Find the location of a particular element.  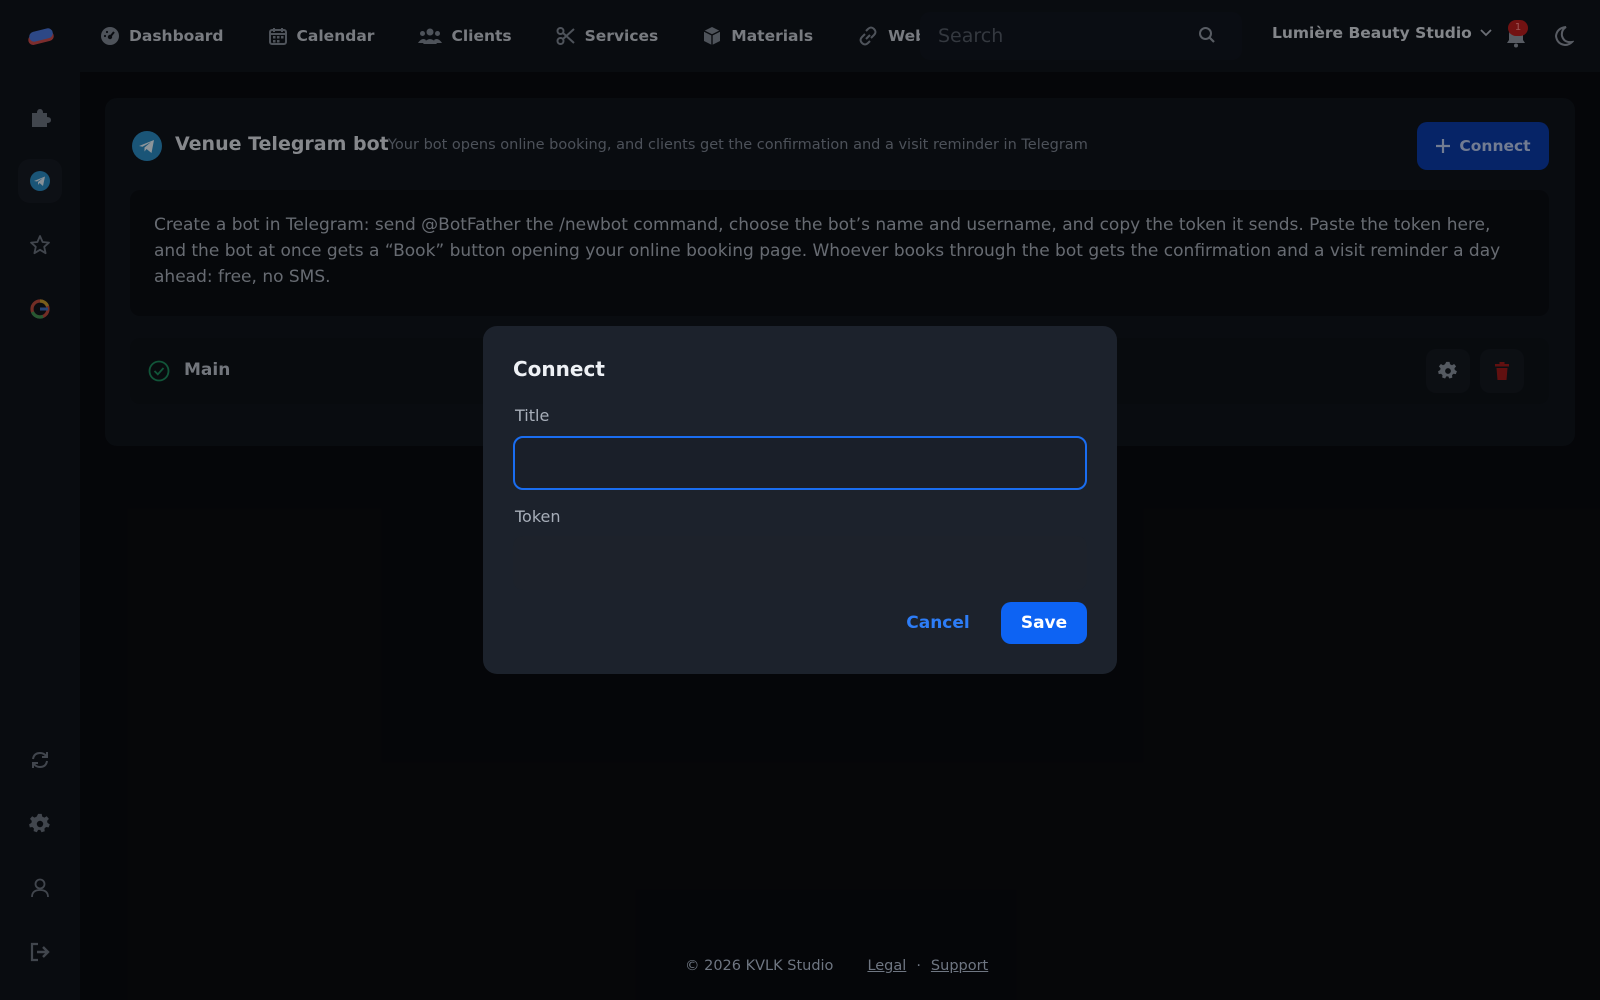

dialog-title: Connect is located at coordinates (559, 369).